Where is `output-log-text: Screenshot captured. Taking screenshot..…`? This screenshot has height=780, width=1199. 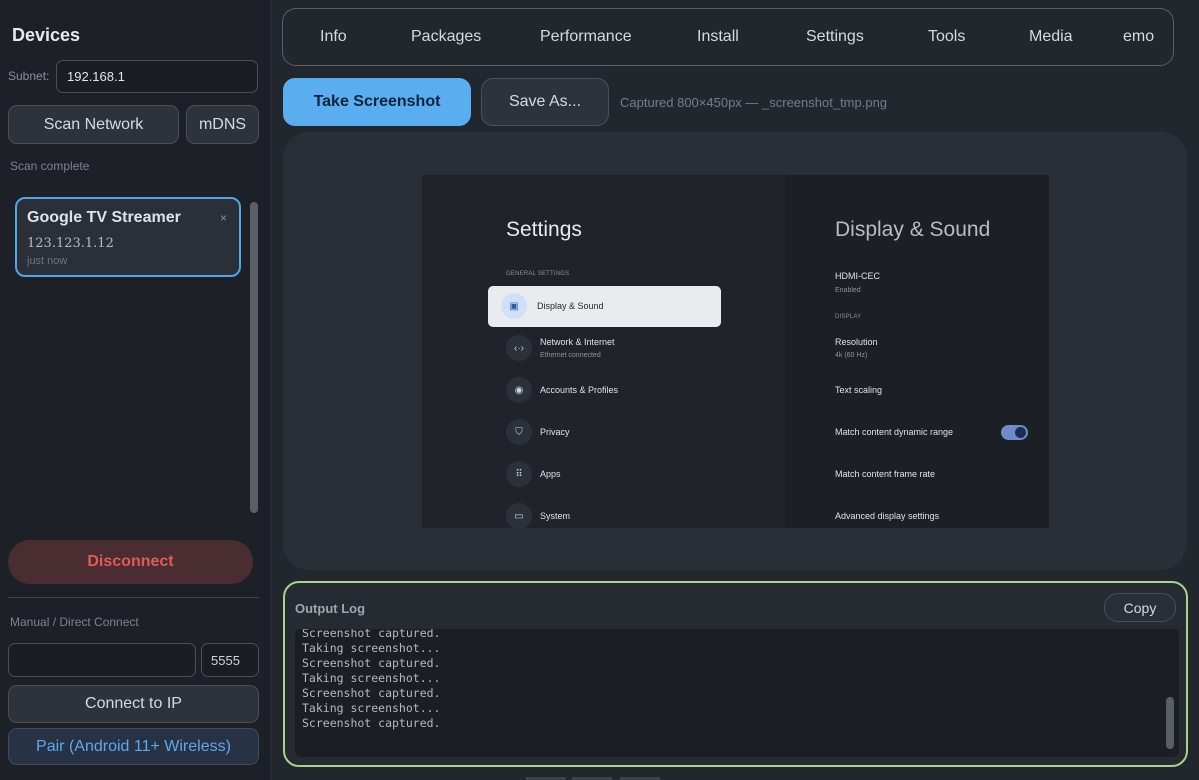
output-log-text: Screenshot captured. Taking screenshot..… is located at coordinates (737, 693).